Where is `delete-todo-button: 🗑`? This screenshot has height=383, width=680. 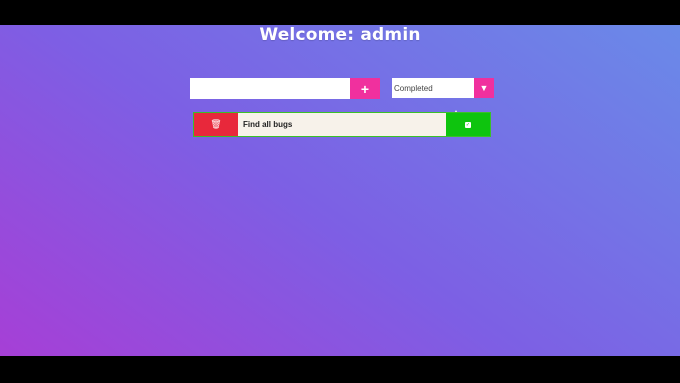
delete-todo-button: 🗑 is located at coordinates (216, 124).